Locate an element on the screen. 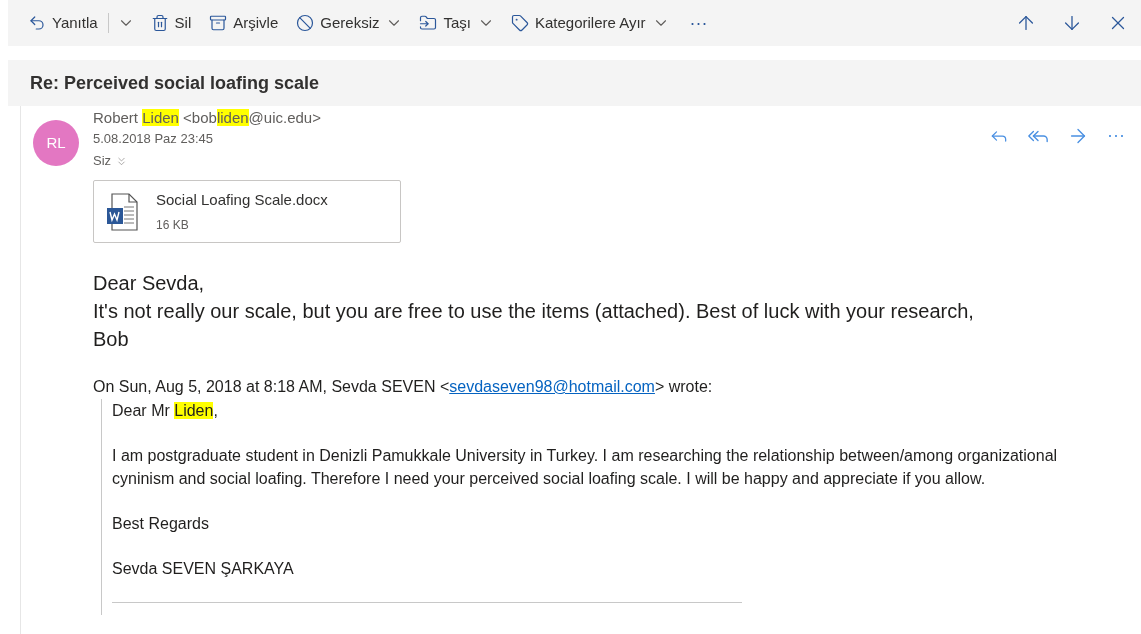  toolbar-button: Arşivle is located at coordinates (244, 23).